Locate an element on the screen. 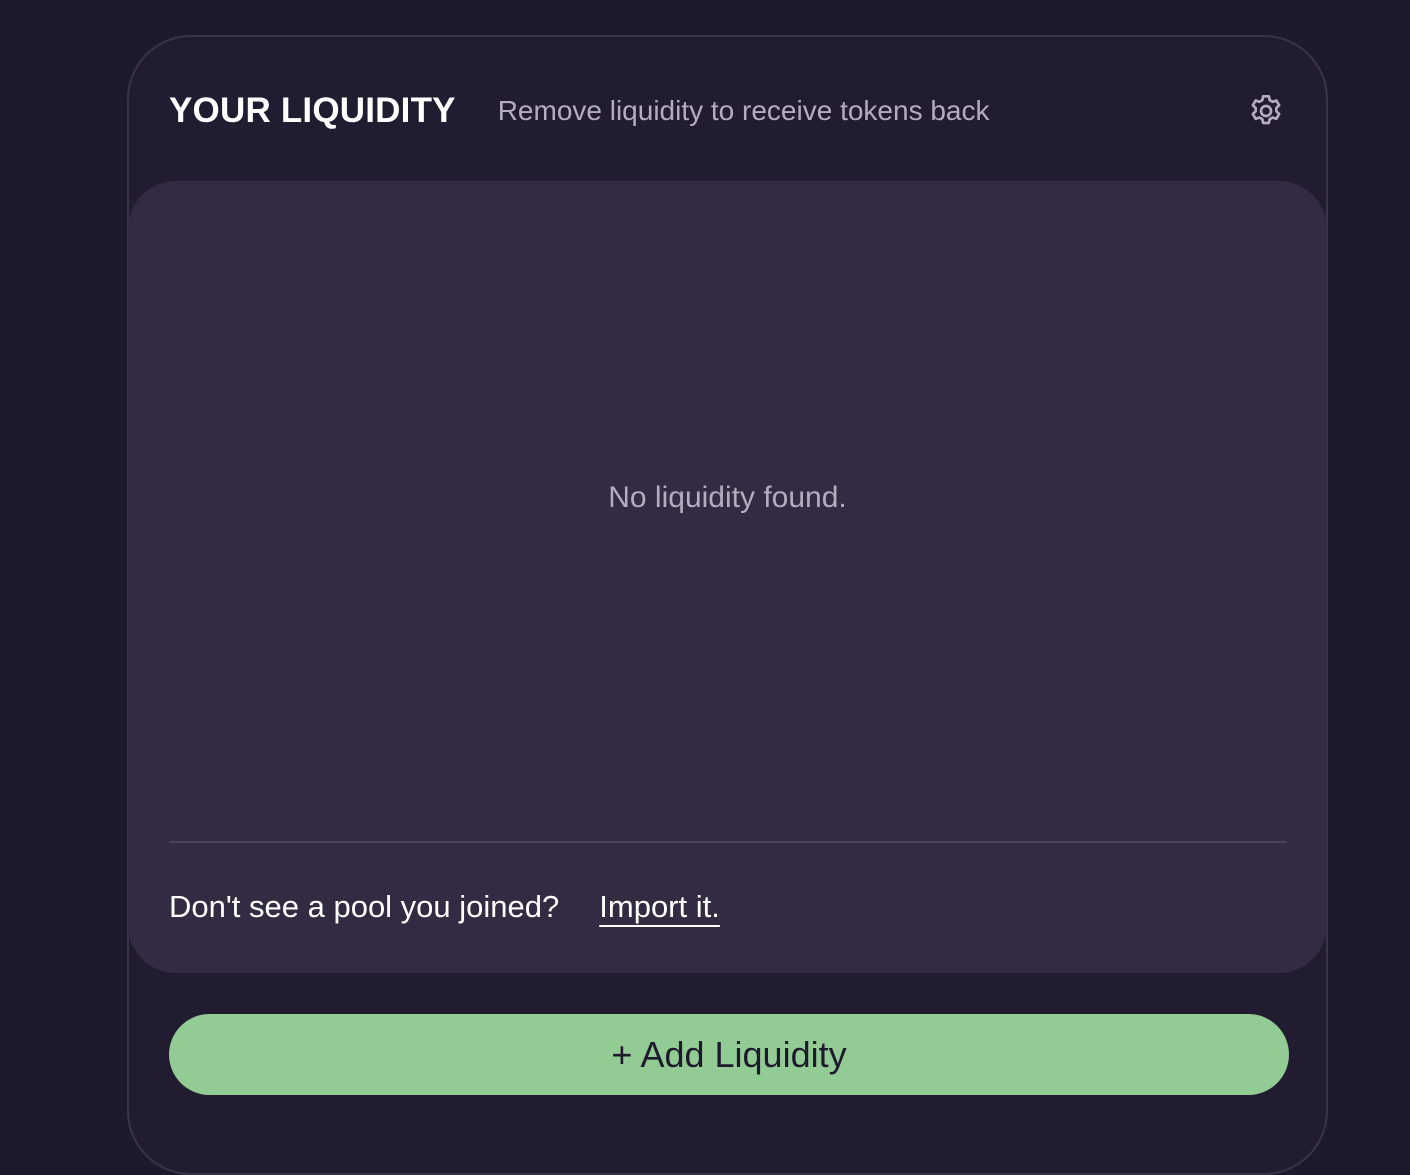 The height and width of the screenshot is (1175, 1410). page-title: YOUR LIQUIDITY is located at coordinates (312, 110).